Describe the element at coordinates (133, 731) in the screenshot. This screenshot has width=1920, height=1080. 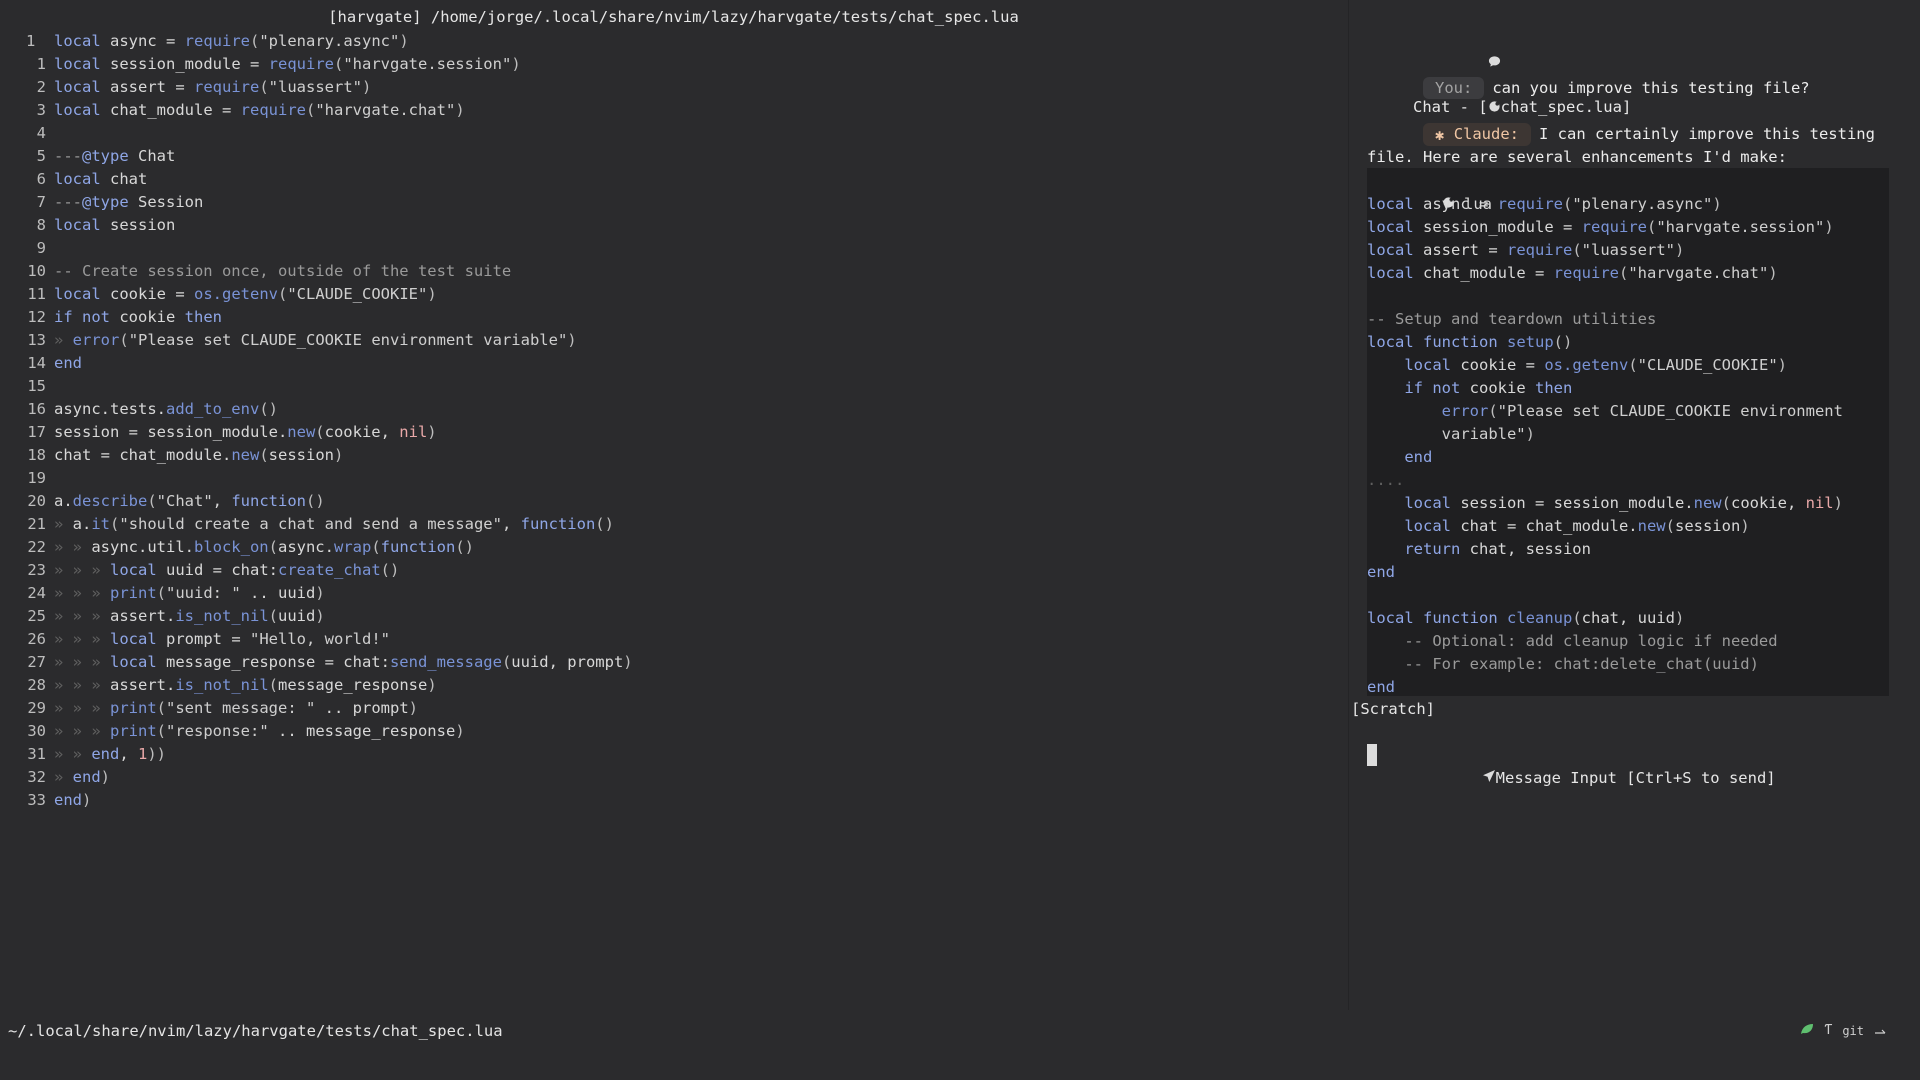
I see `code-token: print` at that location.